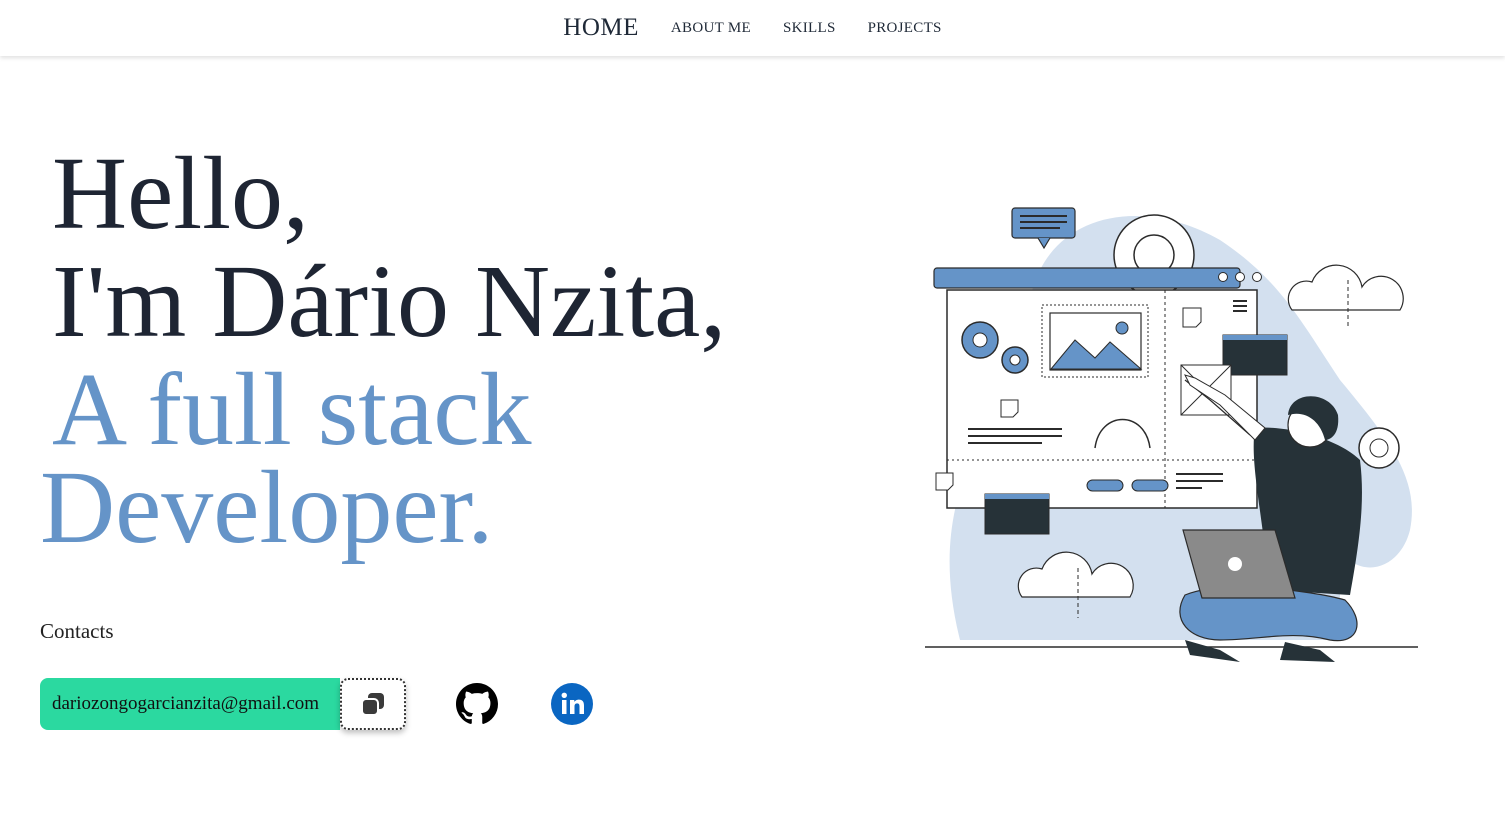 The width and height of the screenshot is (1505, 827). What do you see at coordinates (711, 28) in the screenshot?
I see `nav-link-about: ABOUT ME` at bounding box center [711, 28].